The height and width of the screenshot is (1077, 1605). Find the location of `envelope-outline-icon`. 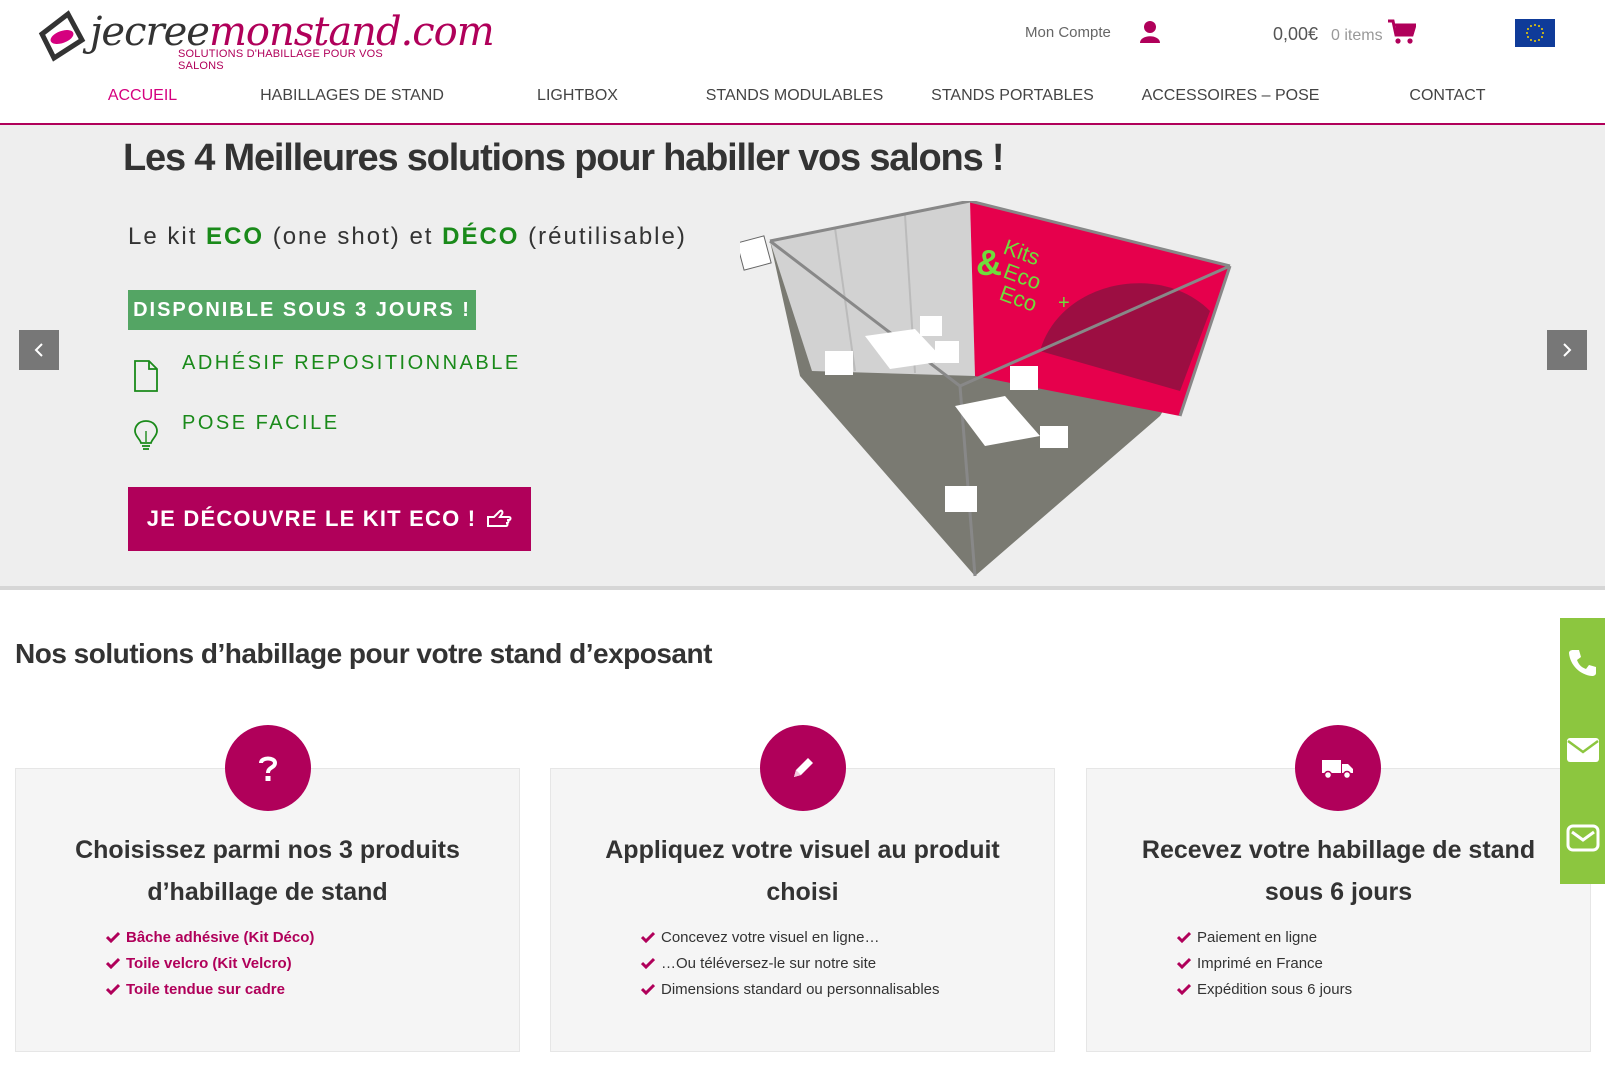

envelope-outline-icon is located at coordinates (1582, 838).